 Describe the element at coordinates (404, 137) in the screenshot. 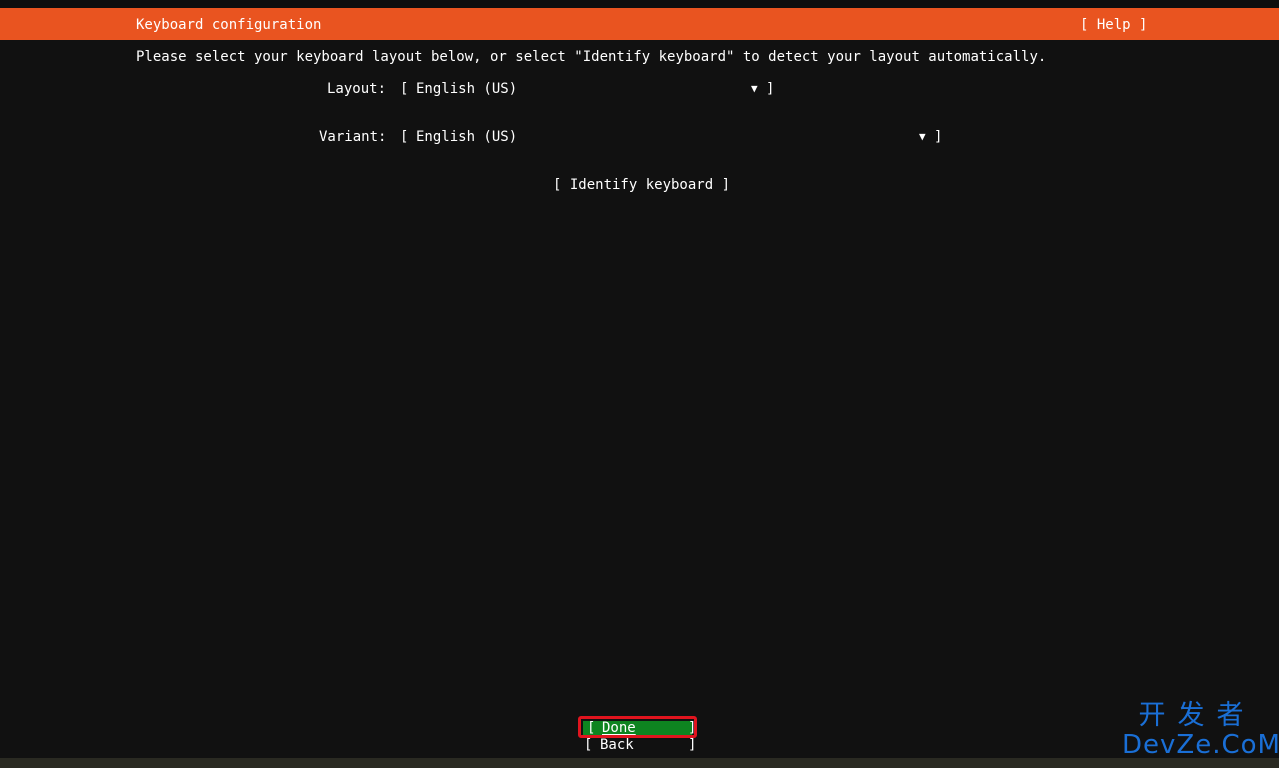

I see `variant-open-bracket: [` at that location.